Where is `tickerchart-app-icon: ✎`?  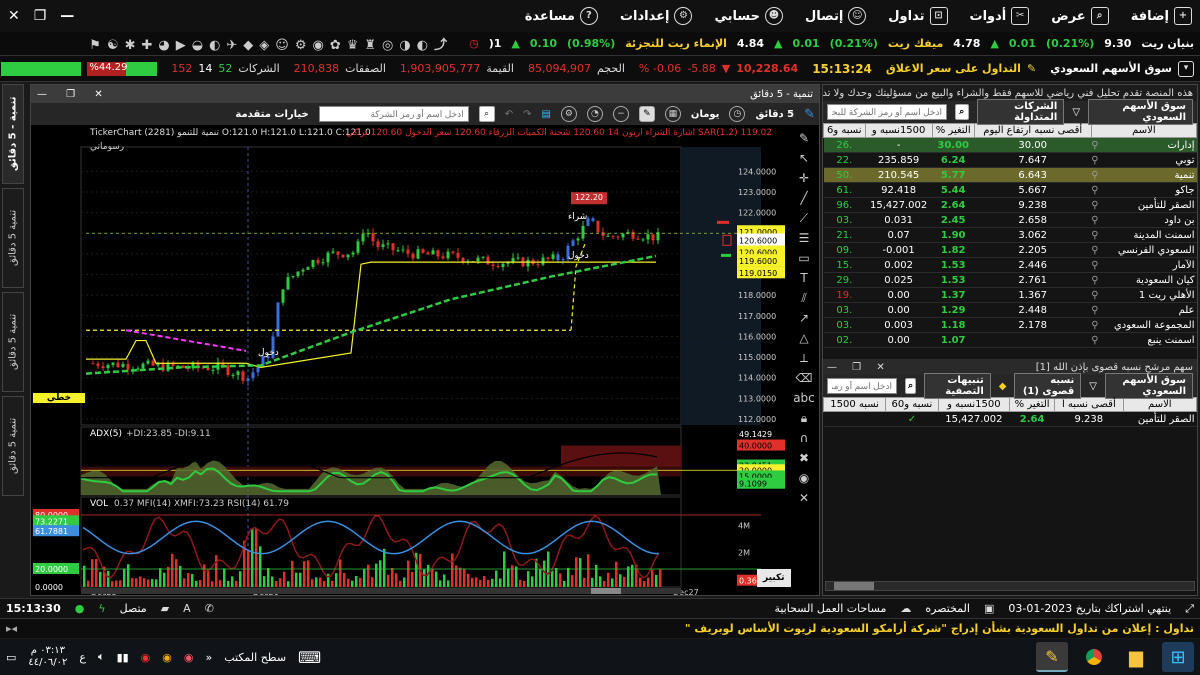
tickerchart-app-icon: ✎ is located at coordinates (1052, 657).